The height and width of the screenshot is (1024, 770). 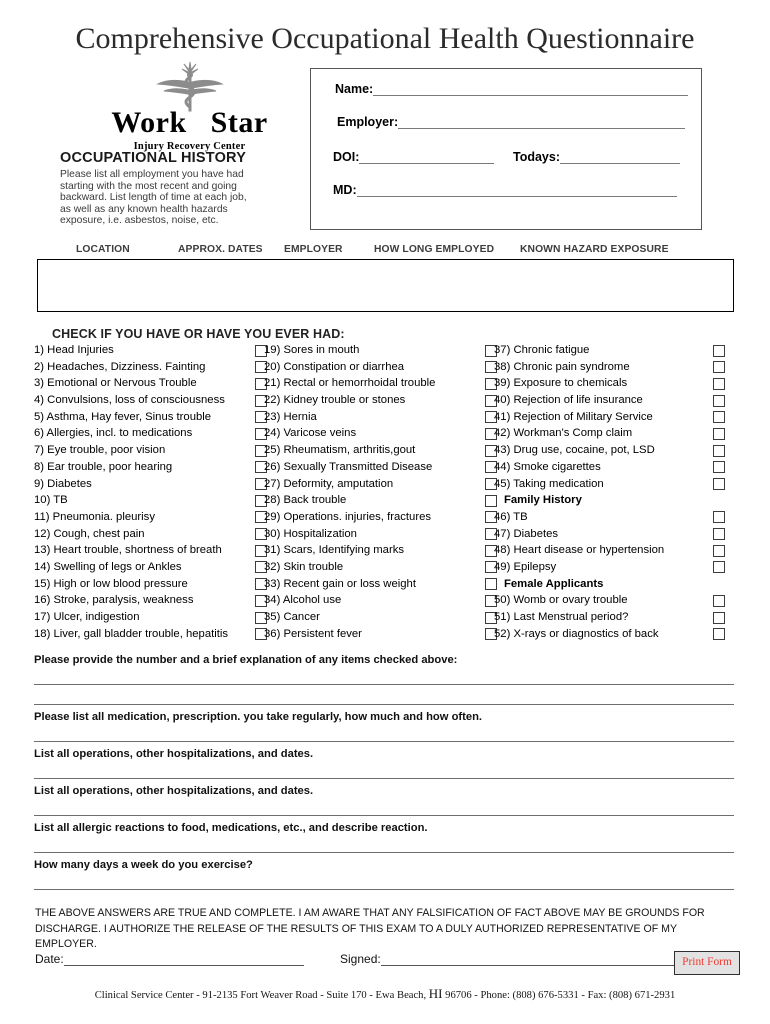 What do you see at coordinates (615, 567) in the screenshot?
I see `checklist-item: 49) Epilepsy` at bounding box center [615, 567].